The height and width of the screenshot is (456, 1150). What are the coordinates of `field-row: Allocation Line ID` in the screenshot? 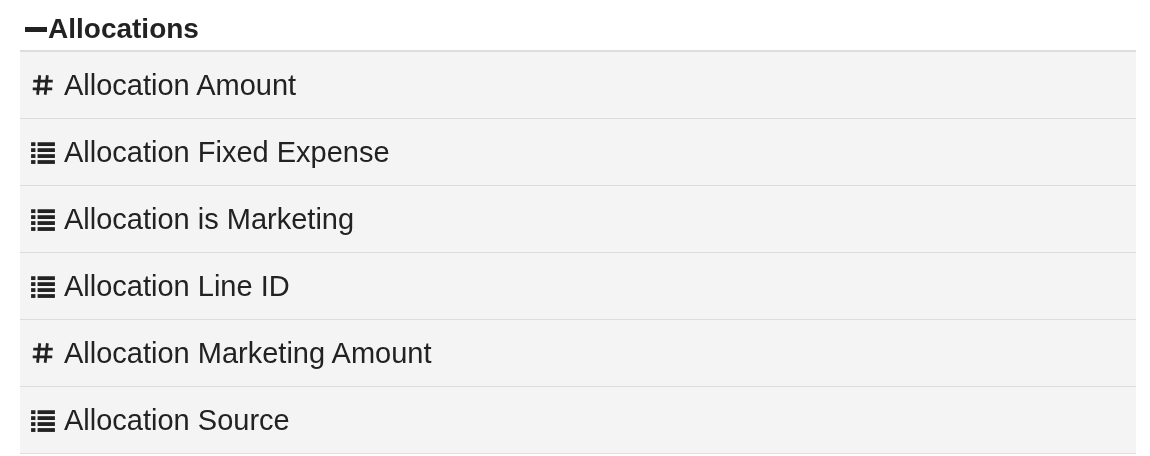 It's located at (578, 286).